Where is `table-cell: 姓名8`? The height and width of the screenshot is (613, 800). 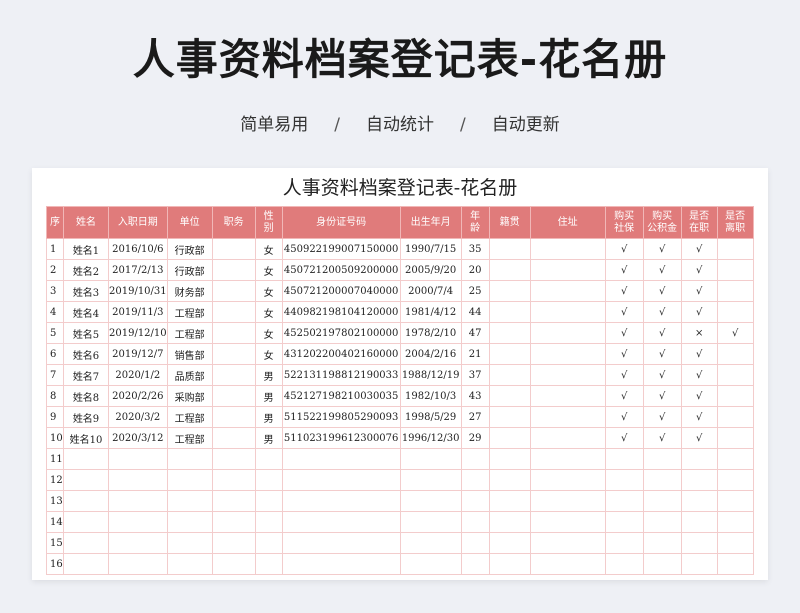 table-cell: 姓名8 is located at coordinates (86, 396).